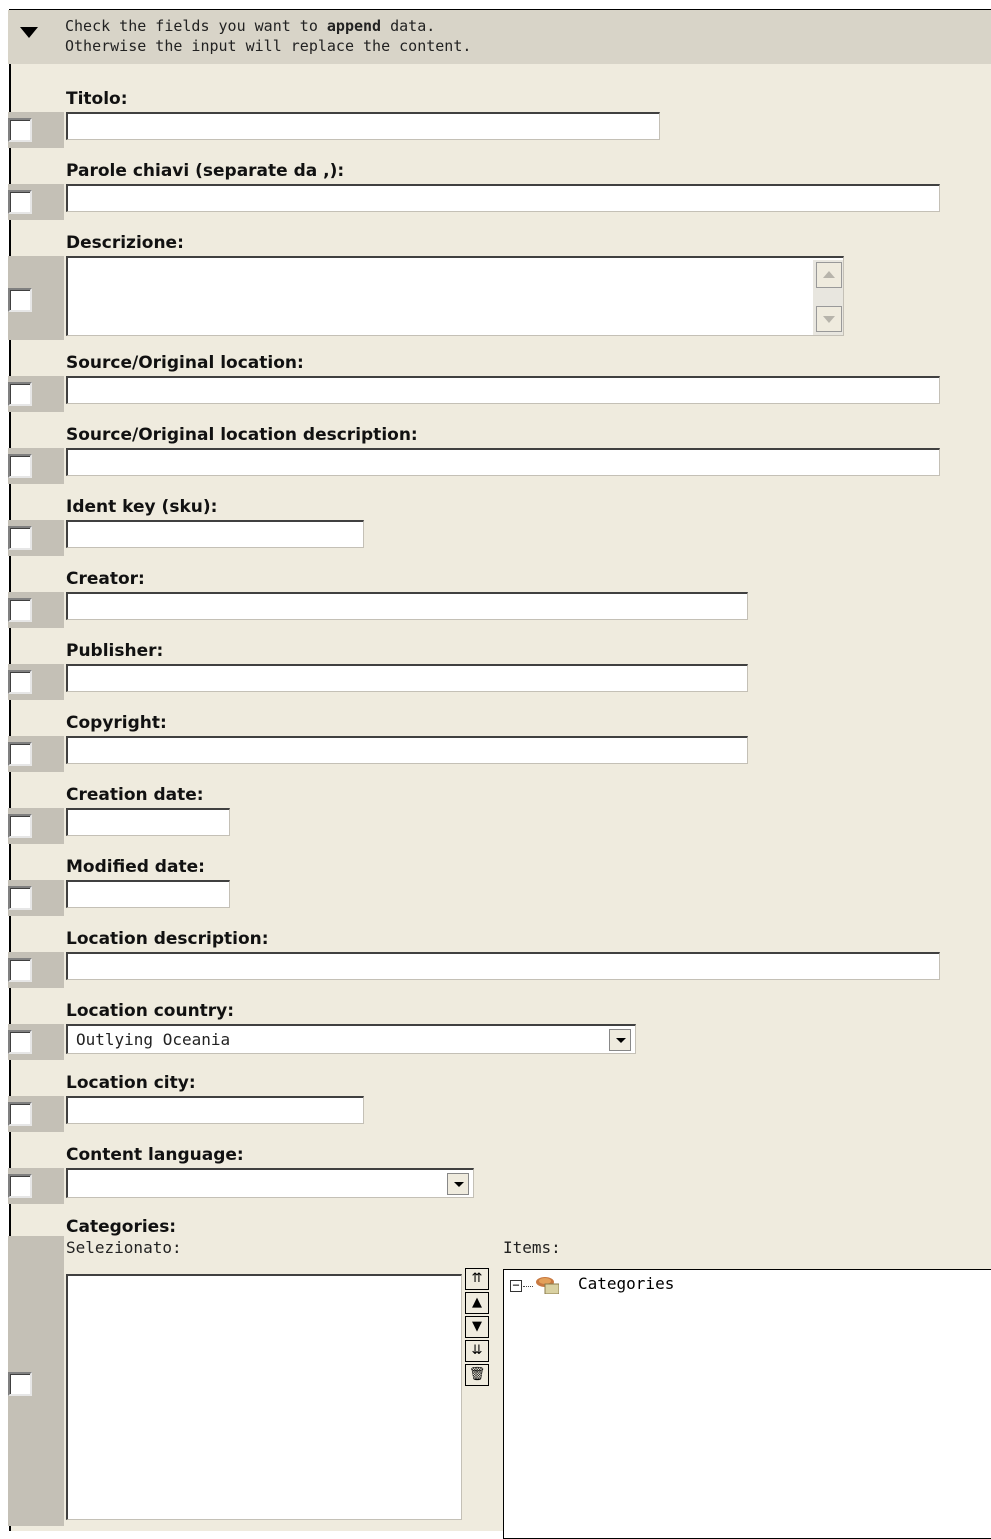  What do you see at coordinates (131, 1083) in the screenshot?
I see `location-city-label: Location city:` at bounding box center [131, 1083].